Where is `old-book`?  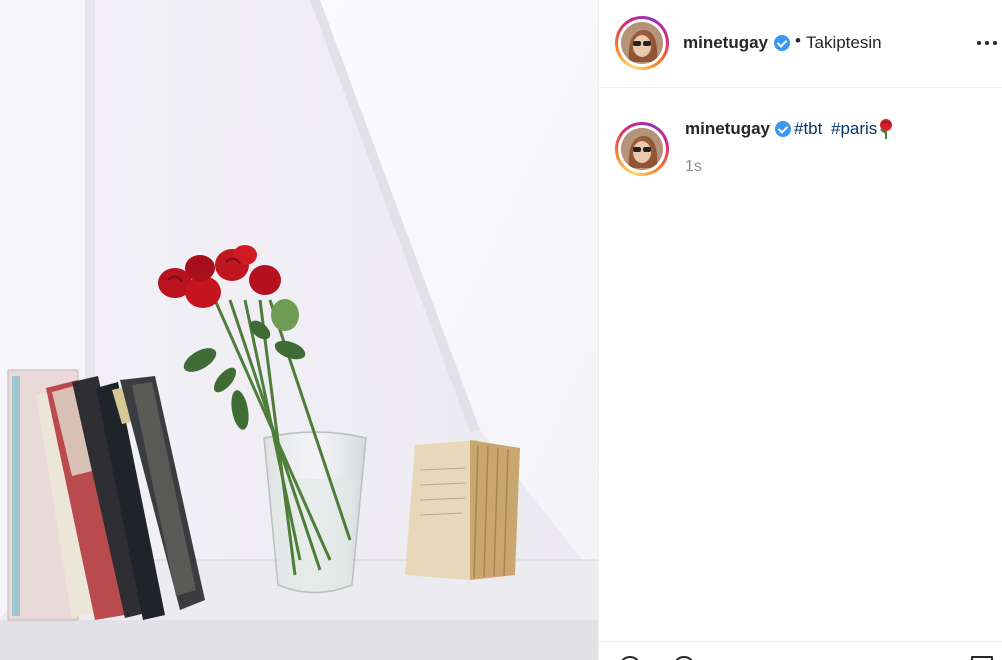
old-book is located at coordinates (462, 510).